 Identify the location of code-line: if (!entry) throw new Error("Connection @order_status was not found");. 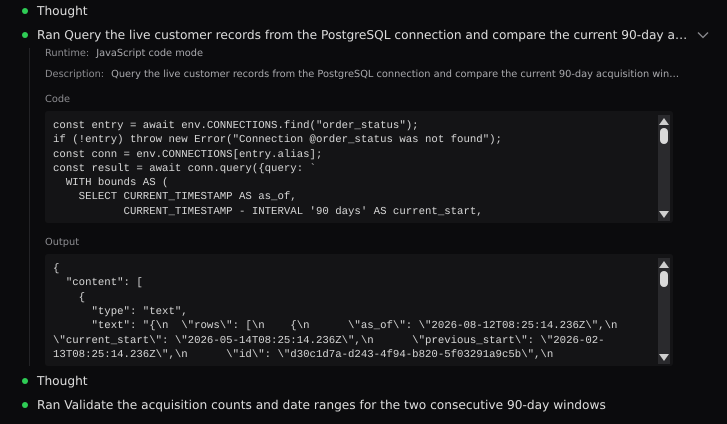
(278, 140).